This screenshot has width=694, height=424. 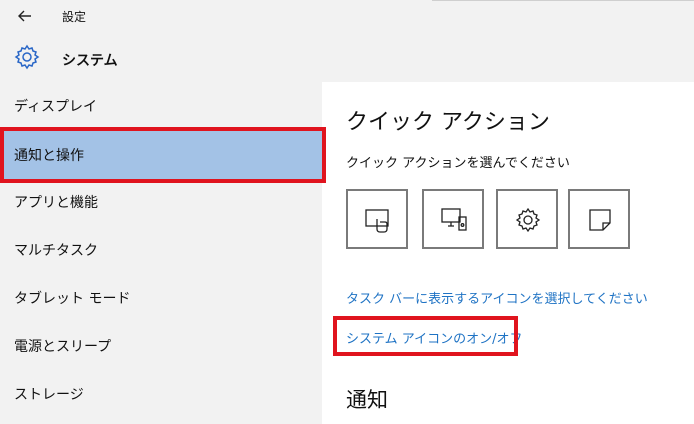 What do you see at coordinates (74, 17) in the screenshot?
I see `window-title: 設定` at bounding box center [74, 17].